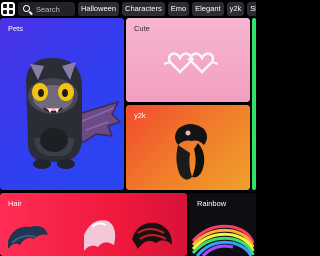 Image resolution: width=320 pixels, height=256 pixels. Describe the element at coordinates (99, 9) in the screenshot. I see `chip-halloween: Halloween` at that location.